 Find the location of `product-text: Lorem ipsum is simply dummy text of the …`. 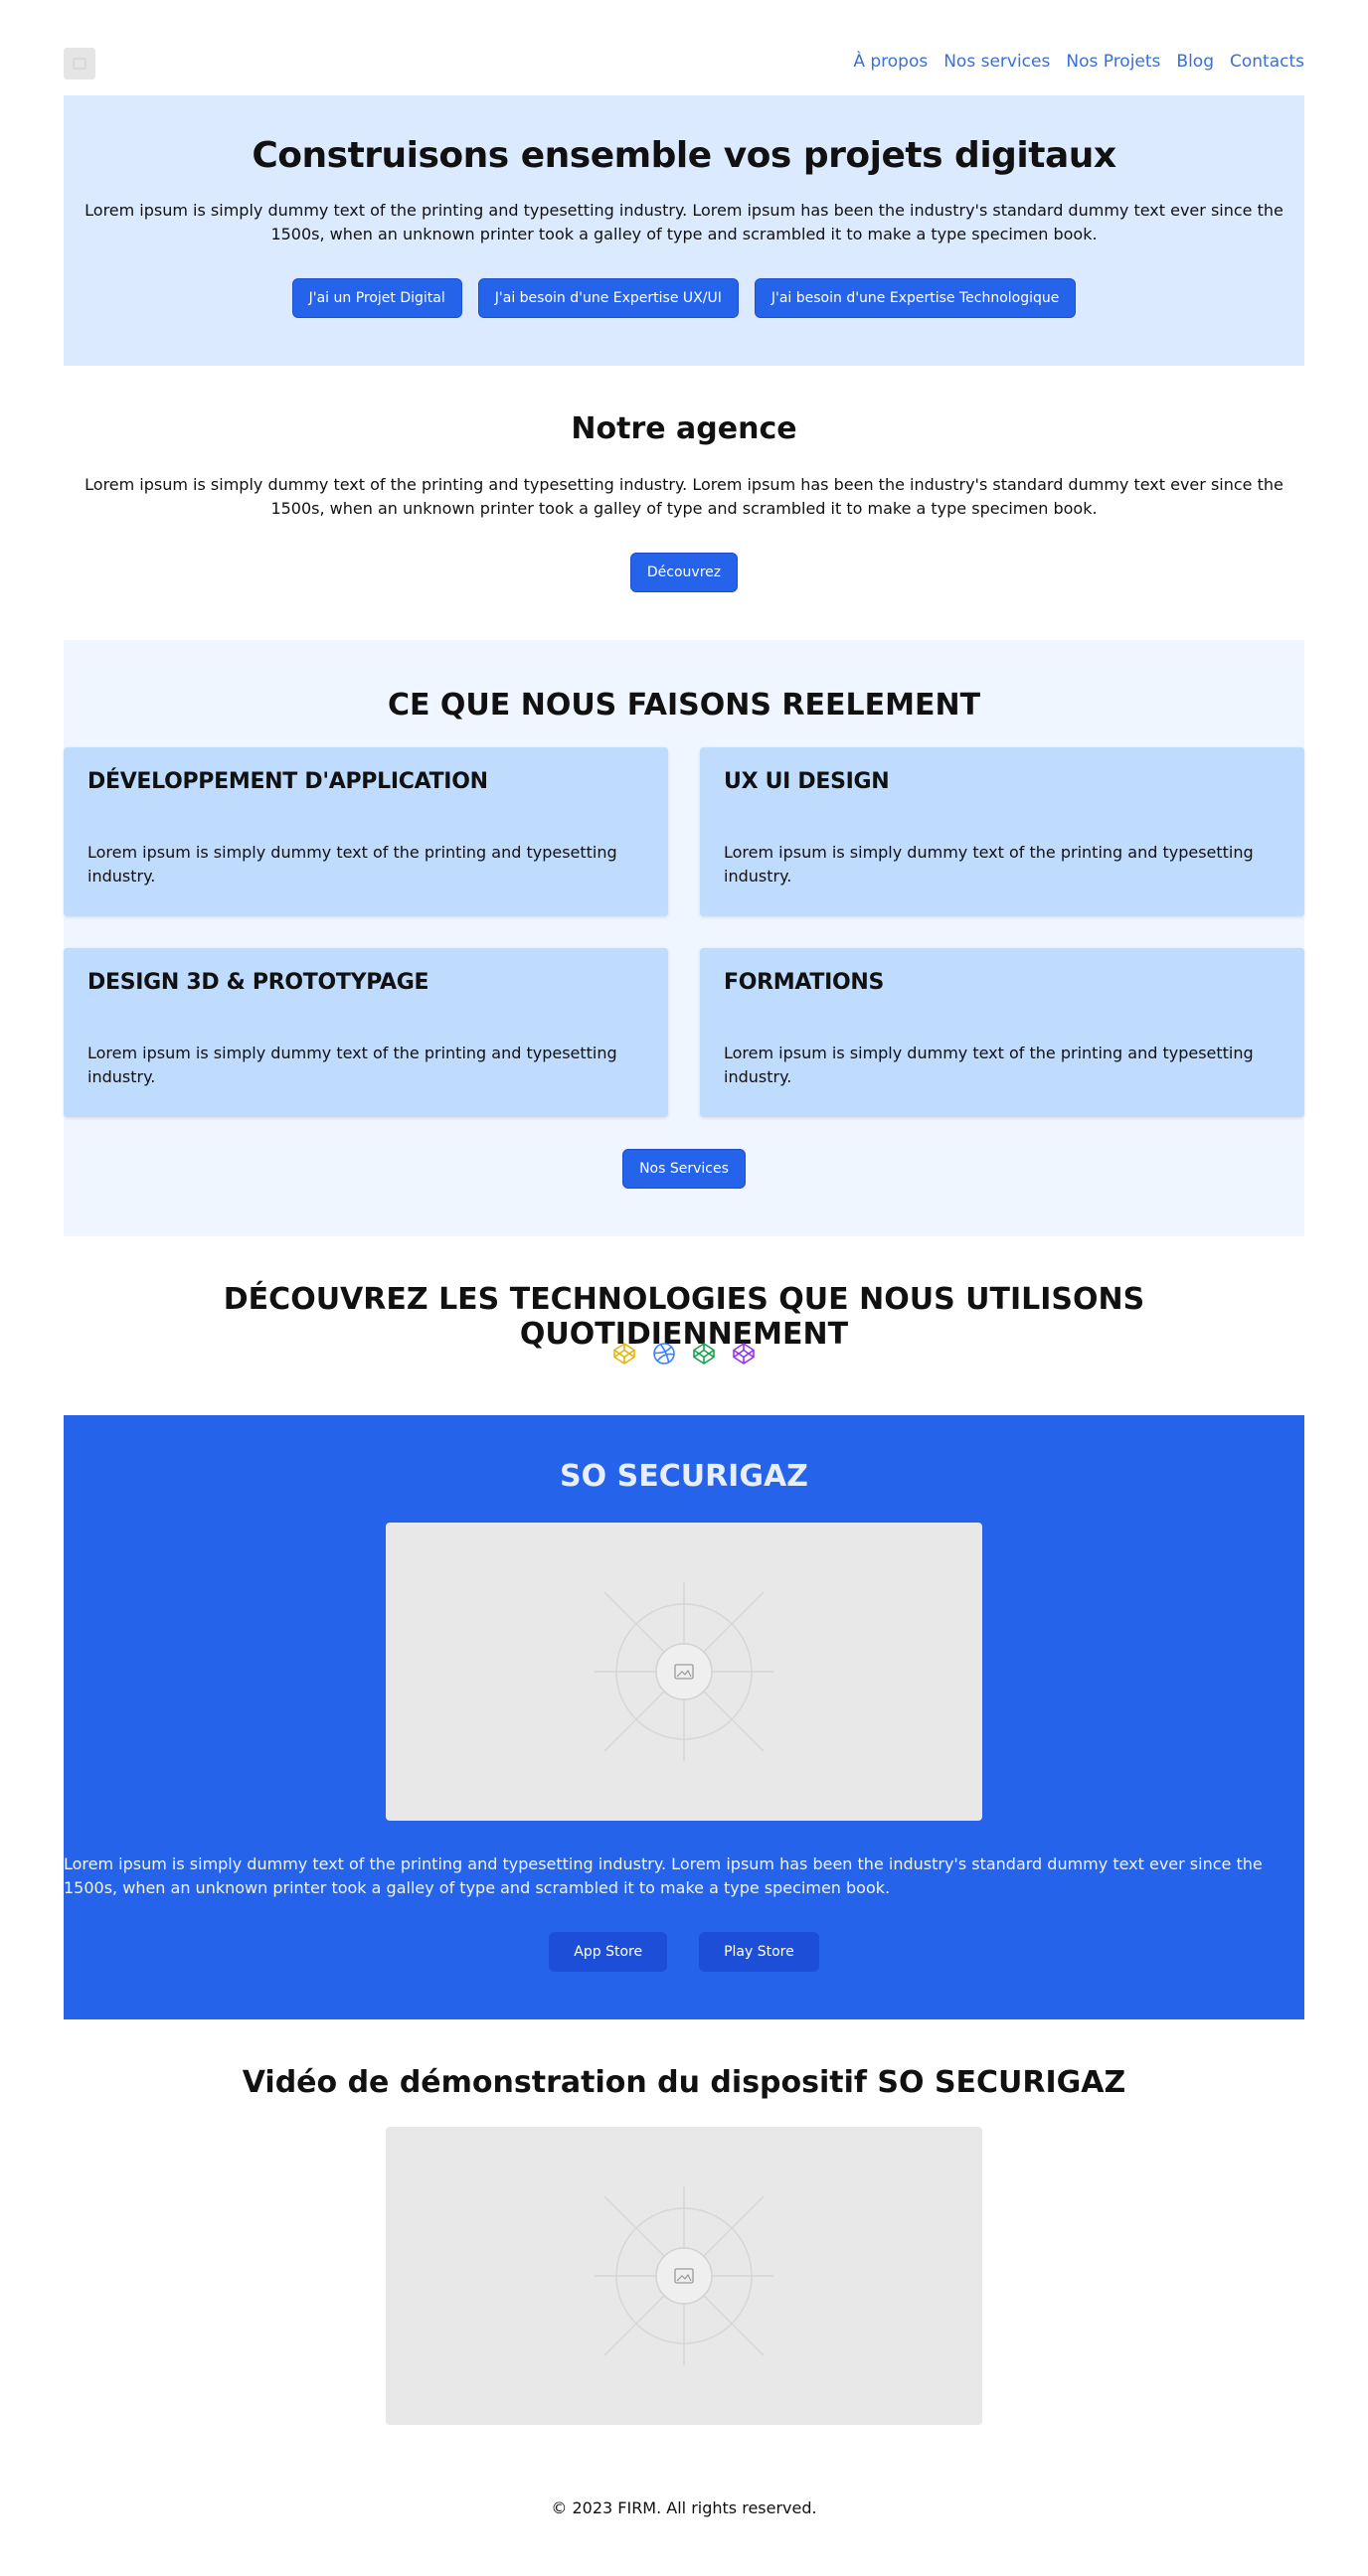

product-text: Lorem ipsum is simply dummy text of the … is located at coordinates (663, 1875).